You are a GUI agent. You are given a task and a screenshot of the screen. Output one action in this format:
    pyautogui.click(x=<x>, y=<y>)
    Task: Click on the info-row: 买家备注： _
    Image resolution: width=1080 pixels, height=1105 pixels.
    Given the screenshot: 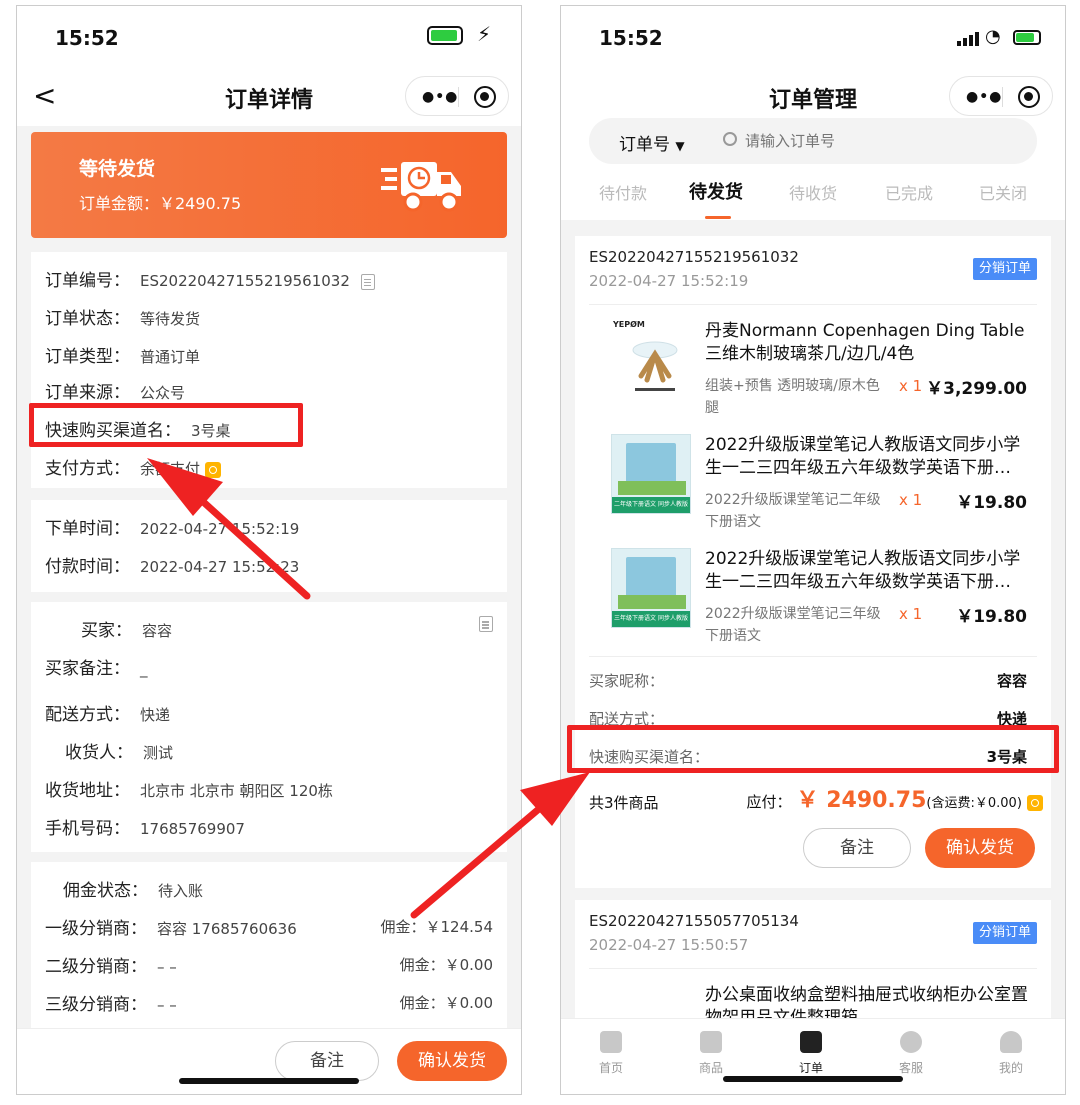 What is the action you would take?
    pyautogui.click(x=96, y=666)
    